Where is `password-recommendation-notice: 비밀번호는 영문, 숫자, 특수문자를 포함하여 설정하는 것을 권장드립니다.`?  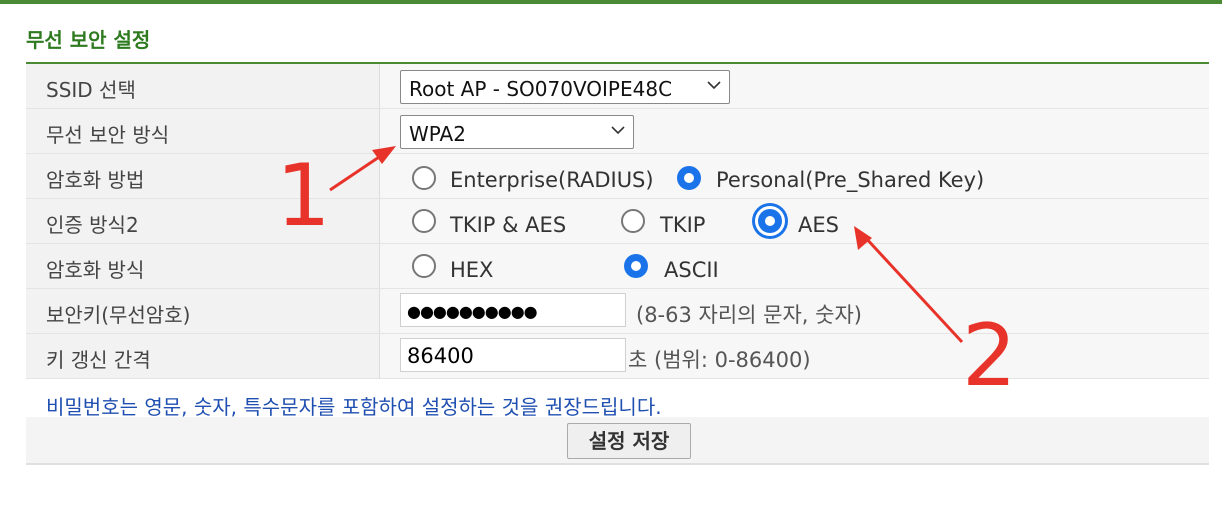 password-recommendation-notice: 비밀번호는 영문, 숫자, 특수문자를 포함하여 설정하는 것을 권장드립니다. is located at coordinates (354, 407).